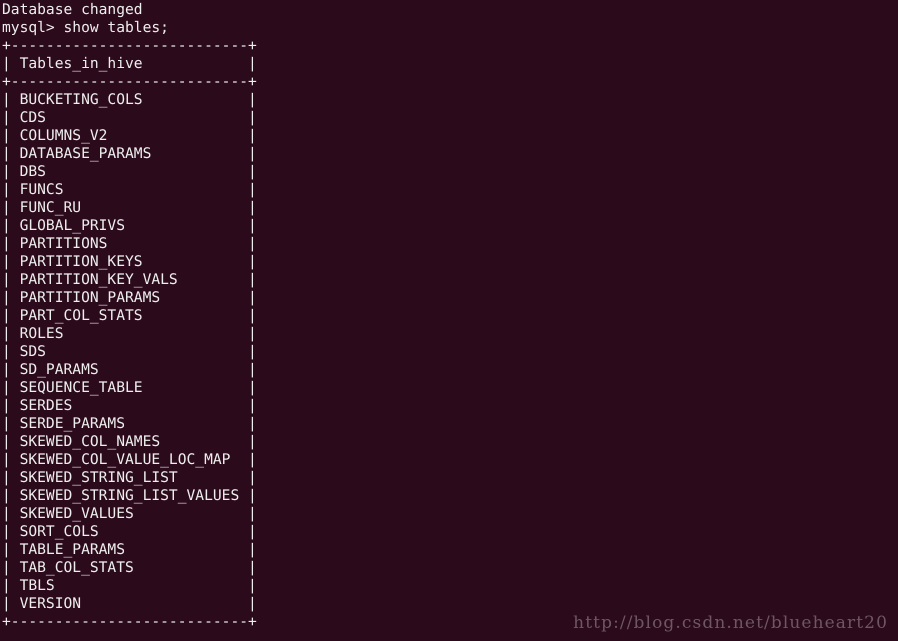 This screenshot has height=641, width=898. Describe the element at coordinates (129, 135) in the screenshot. I see `table-row: | COLUMNS_V2 |` at that location.